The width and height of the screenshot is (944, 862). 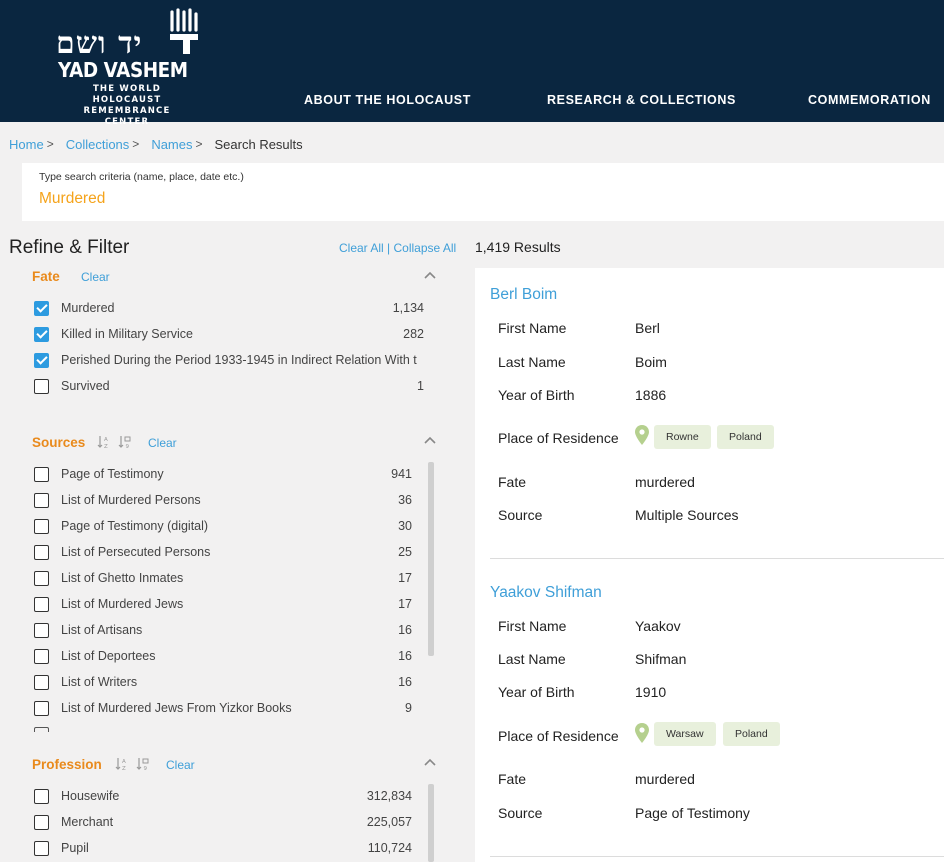 I want to click on filter-item: Survived 1, so click(x=229, y=387).